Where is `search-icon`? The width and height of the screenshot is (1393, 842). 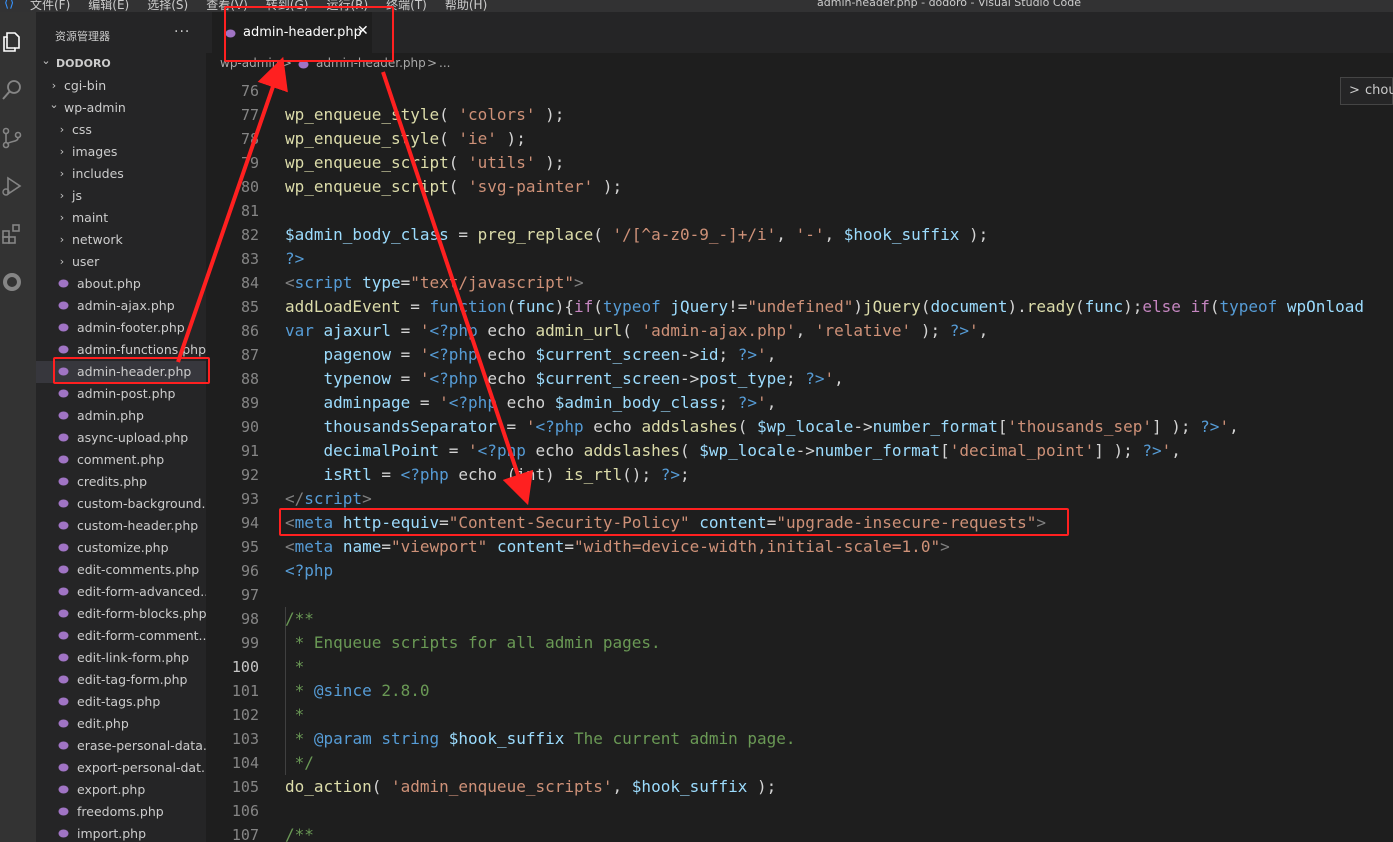
search-icon is located at coordinates (12, 90).